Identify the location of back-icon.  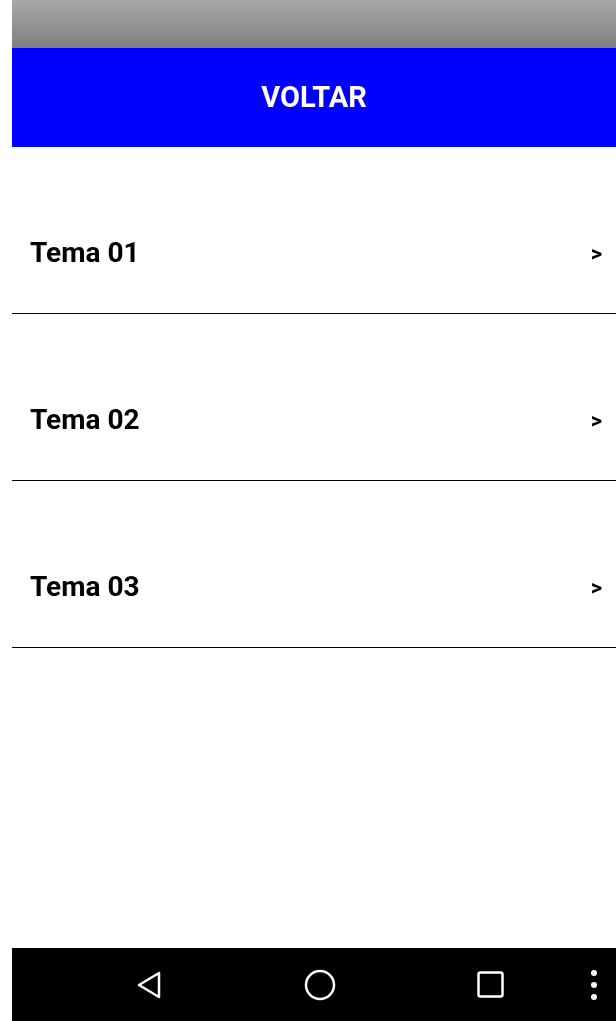
(149, 984).